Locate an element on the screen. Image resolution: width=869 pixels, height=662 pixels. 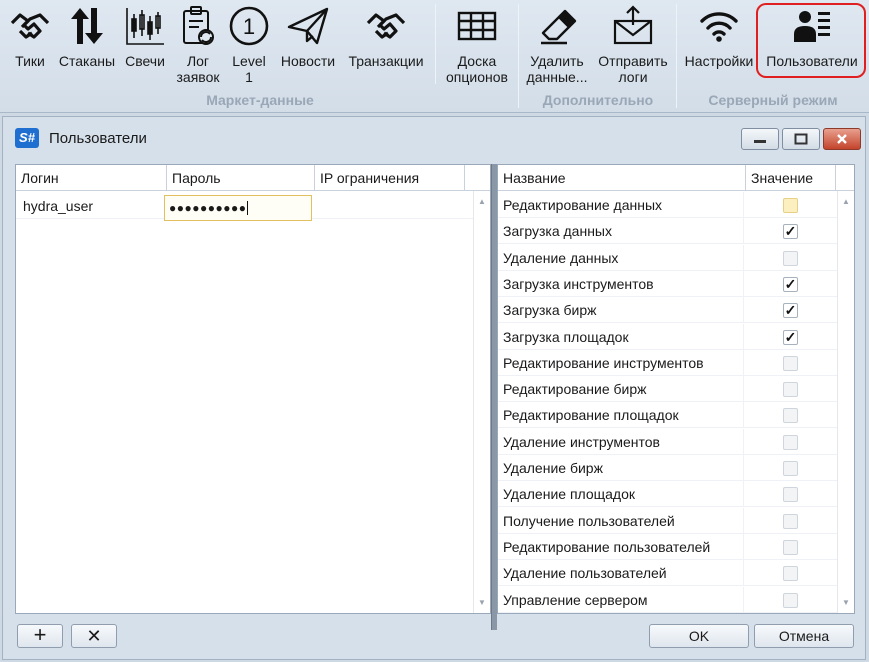
level1-label: Level 1 is located at coordinates (249, 69).